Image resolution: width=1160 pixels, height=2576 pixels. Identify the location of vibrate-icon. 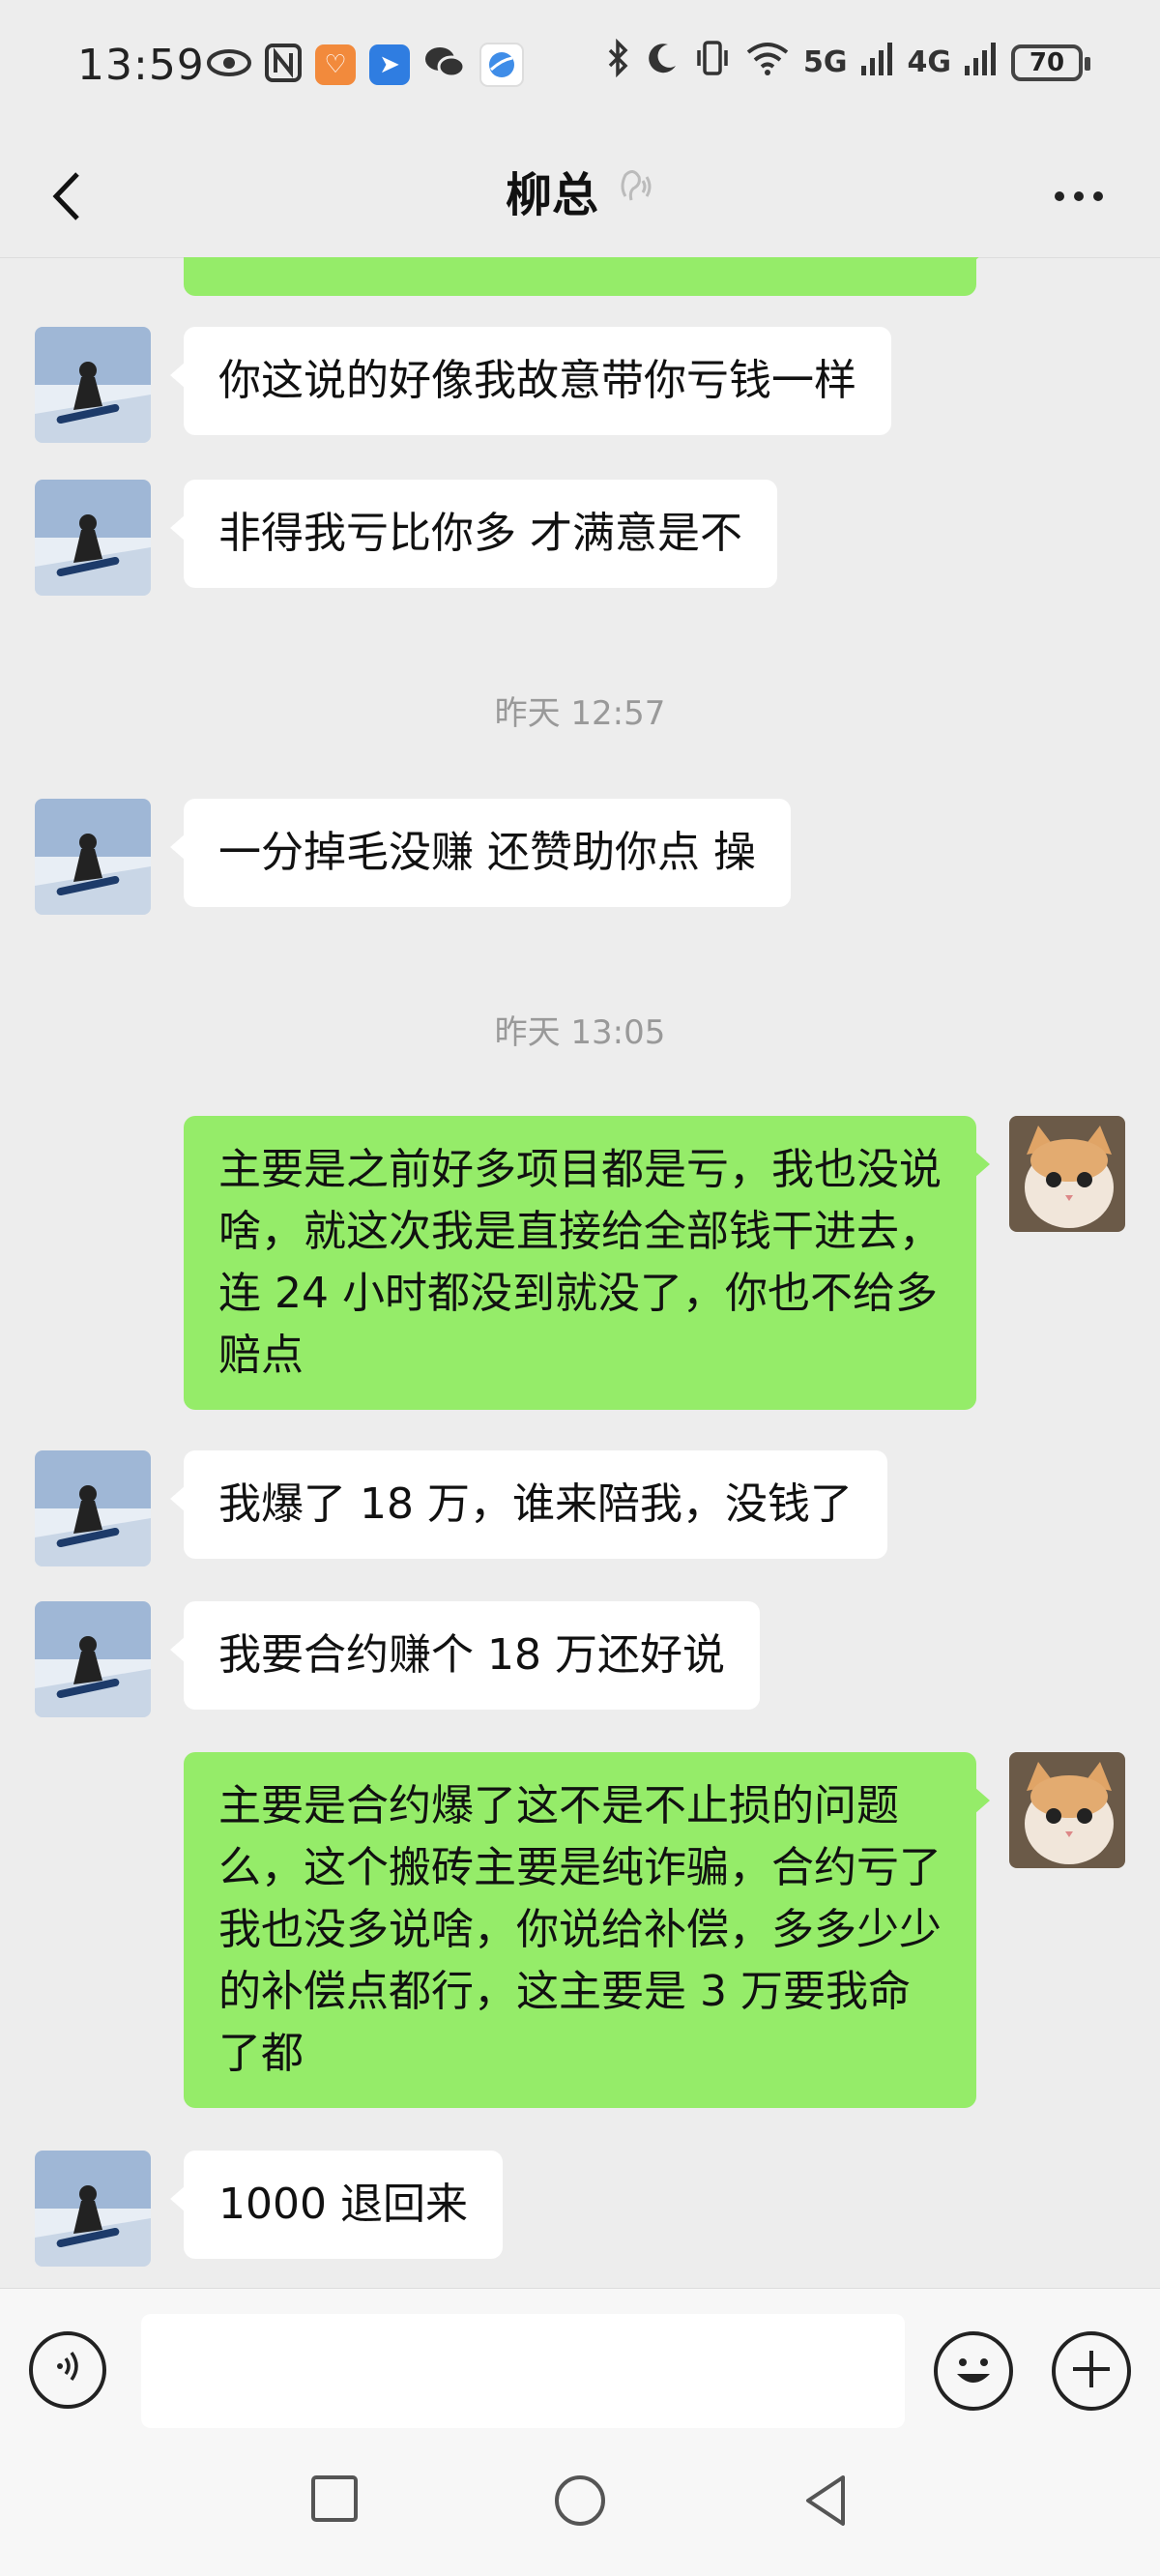
(712, 62).